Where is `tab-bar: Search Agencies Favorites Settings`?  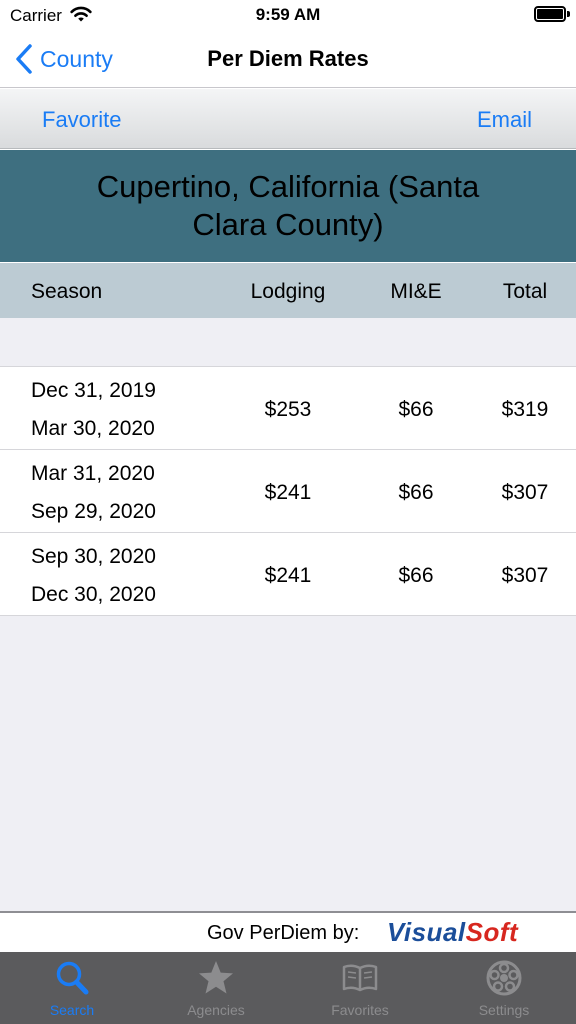 tab-bar: Search Agencies Favorites Settings is located at coordinates (288, 988).